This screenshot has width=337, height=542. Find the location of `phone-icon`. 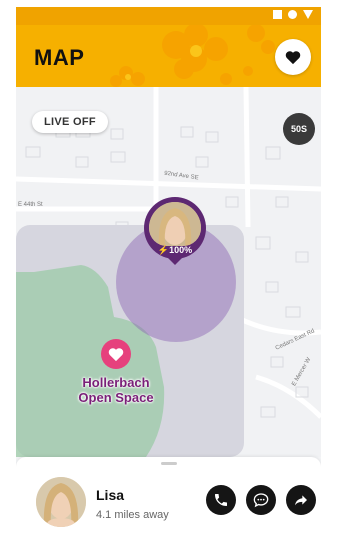

phone-icon is located at coordinates (221, 500).